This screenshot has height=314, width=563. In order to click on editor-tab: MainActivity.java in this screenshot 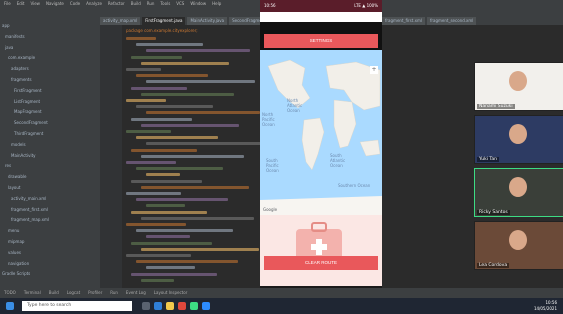, I will do `click(207, 21)`.